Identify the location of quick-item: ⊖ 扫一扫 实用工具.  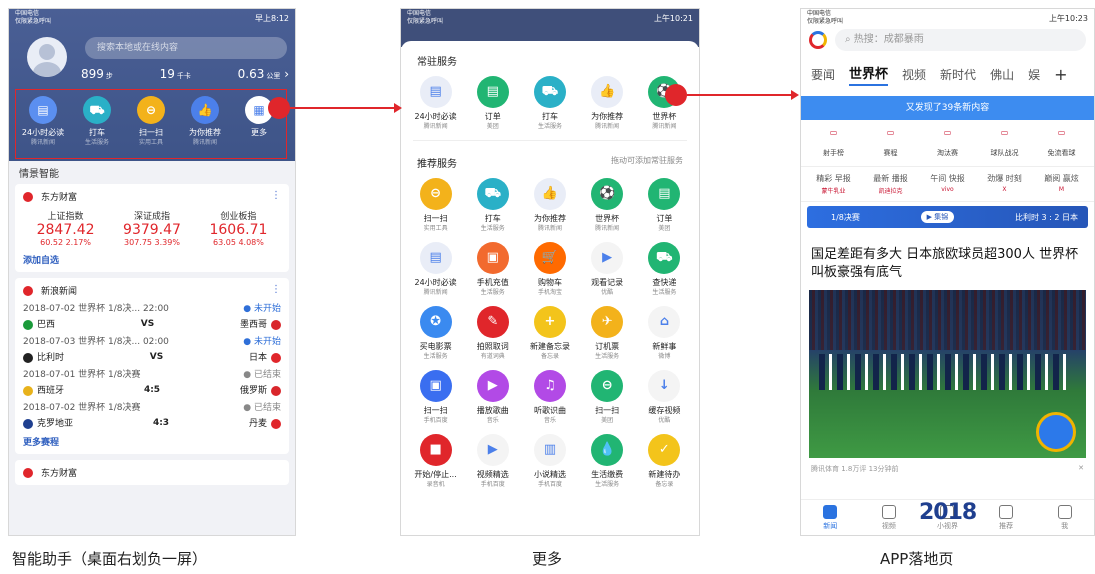
(151, 127).